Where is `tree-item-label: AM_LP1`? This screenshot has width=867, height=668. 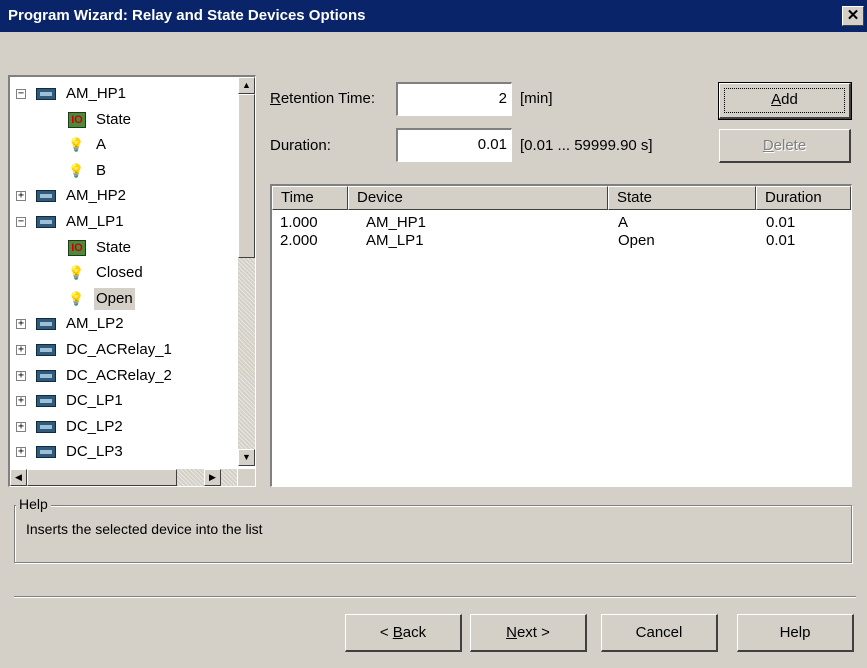 tree-item-label: AM_LP1 is located at coordinates (95, 221).